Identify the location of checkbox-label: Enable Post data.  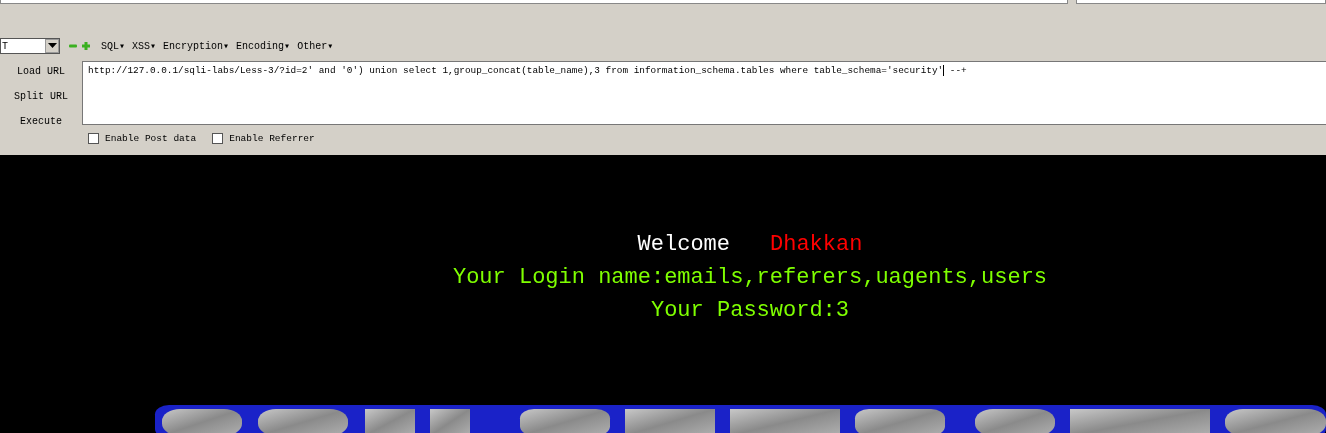
(151, 138).